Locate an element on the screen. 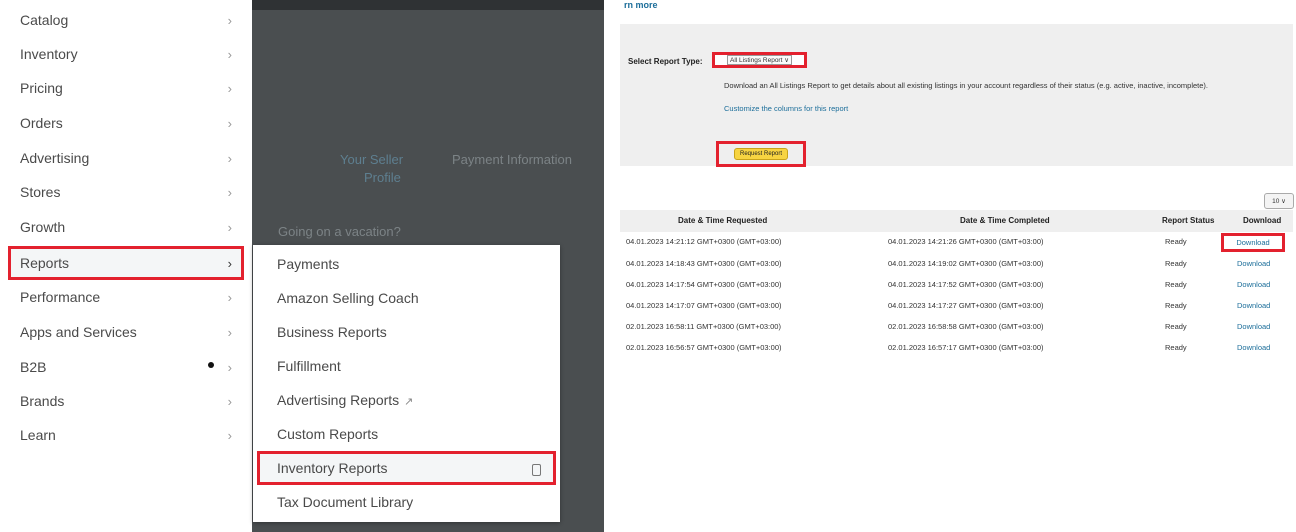  page-size-select: 10 ∨ is located at coordinates (1279, 201).